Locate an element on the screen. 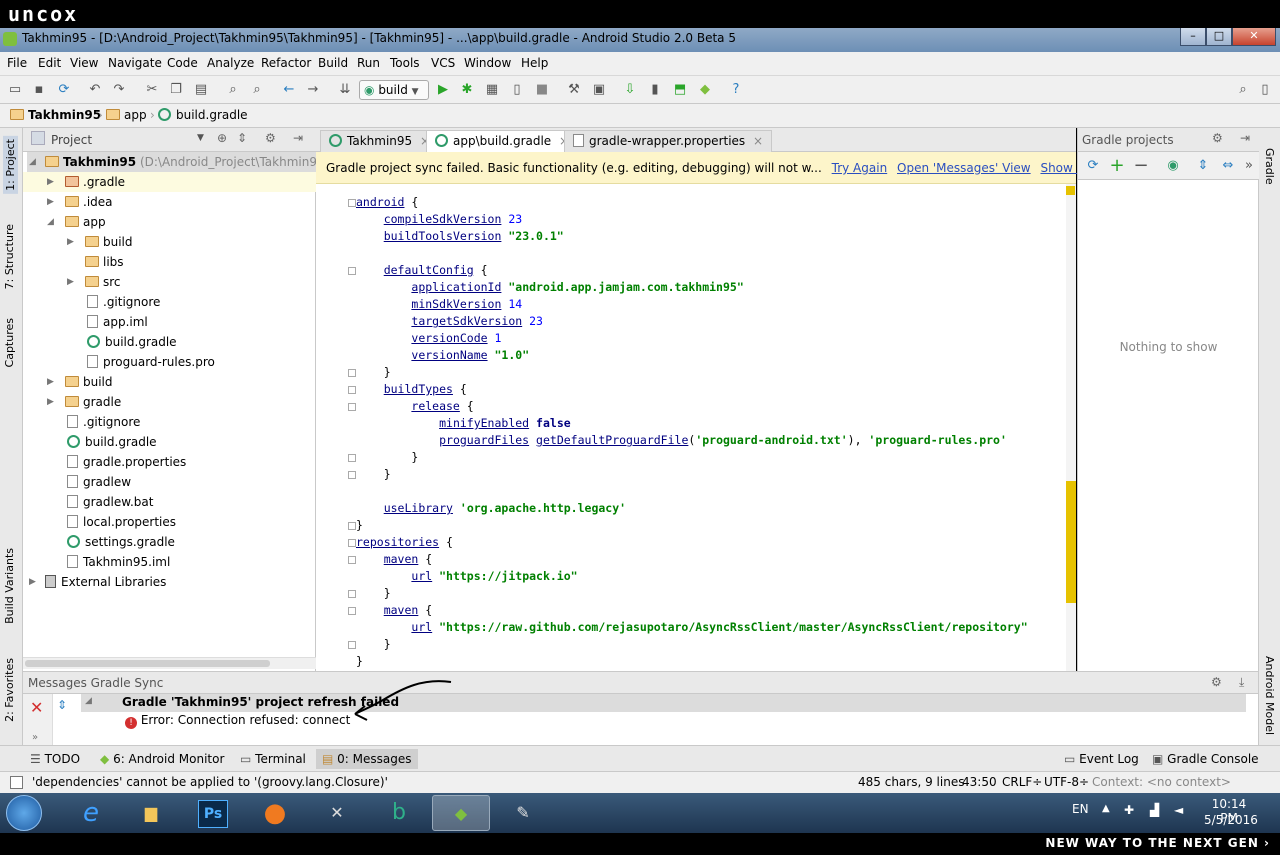  language-indicator: EN is located at coordinates (1080, 809).